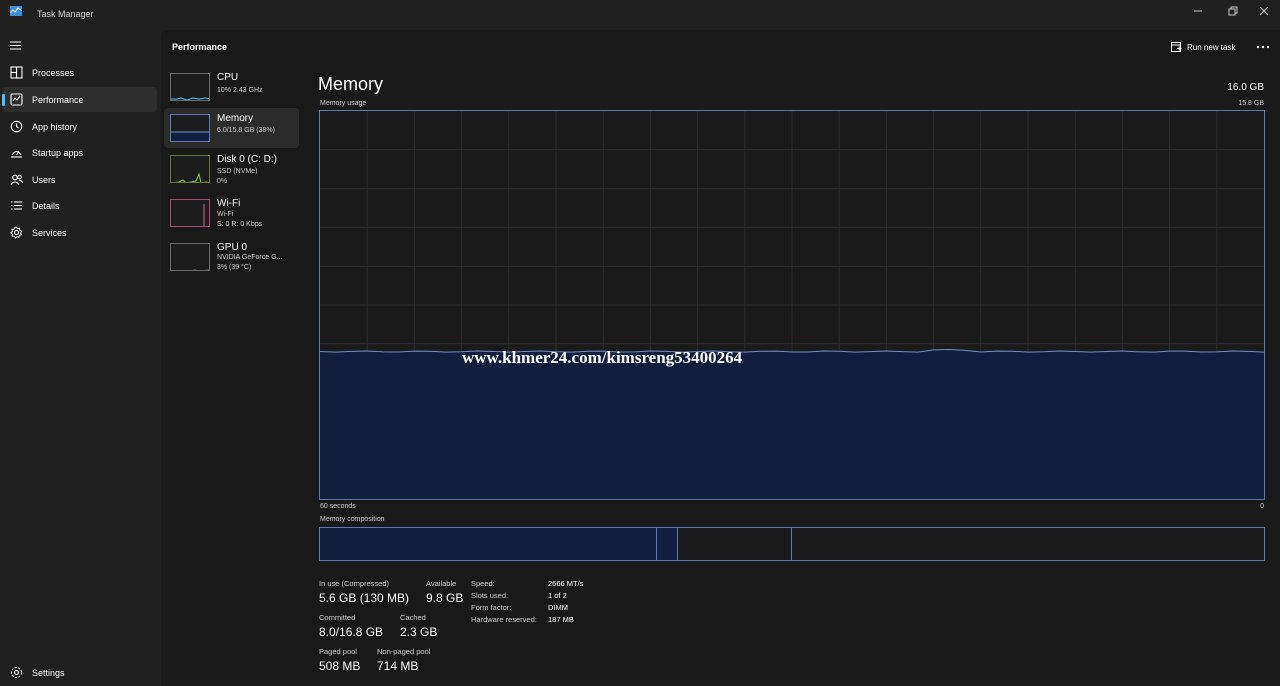 The width and height of the screenshot is (1280, 686). I want to click on spec-value: DIMM, so click(558, 607).